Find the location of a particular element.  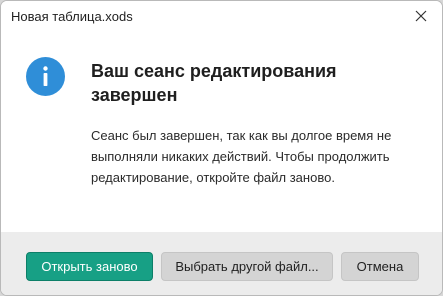

window-title: Новая таблица.xods is located at coordinates (72, 16).